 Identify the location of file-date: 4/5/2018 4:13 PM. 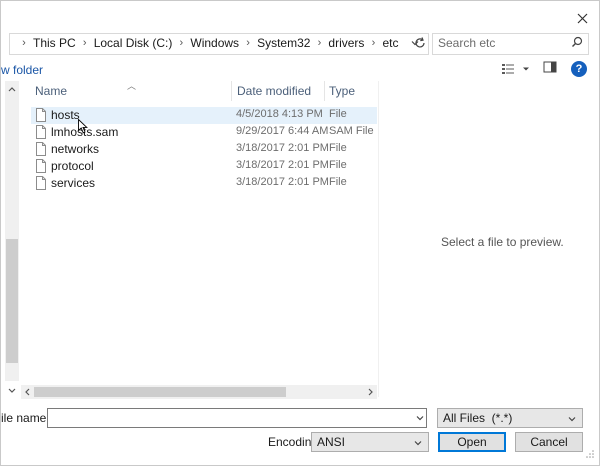
(279, 114).